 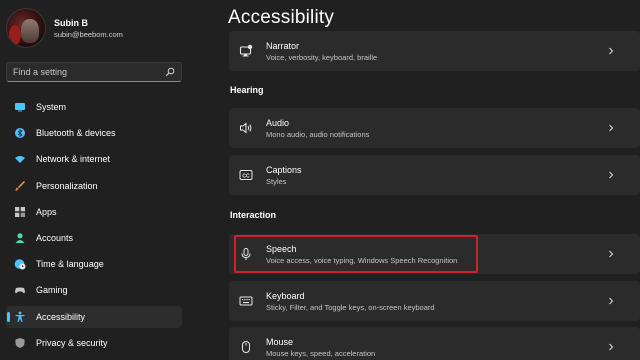 I want to click on sidebar-item-label: Accessibility, so click(x=61, y=316).